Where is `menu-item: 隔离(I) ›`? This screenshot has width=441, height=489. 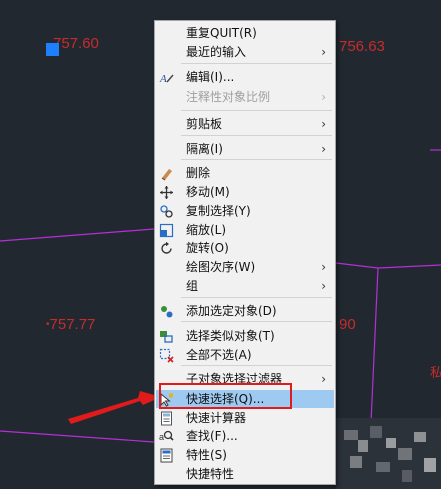 menu-item: 隔离(I) › is located at coordinates (245, 149).